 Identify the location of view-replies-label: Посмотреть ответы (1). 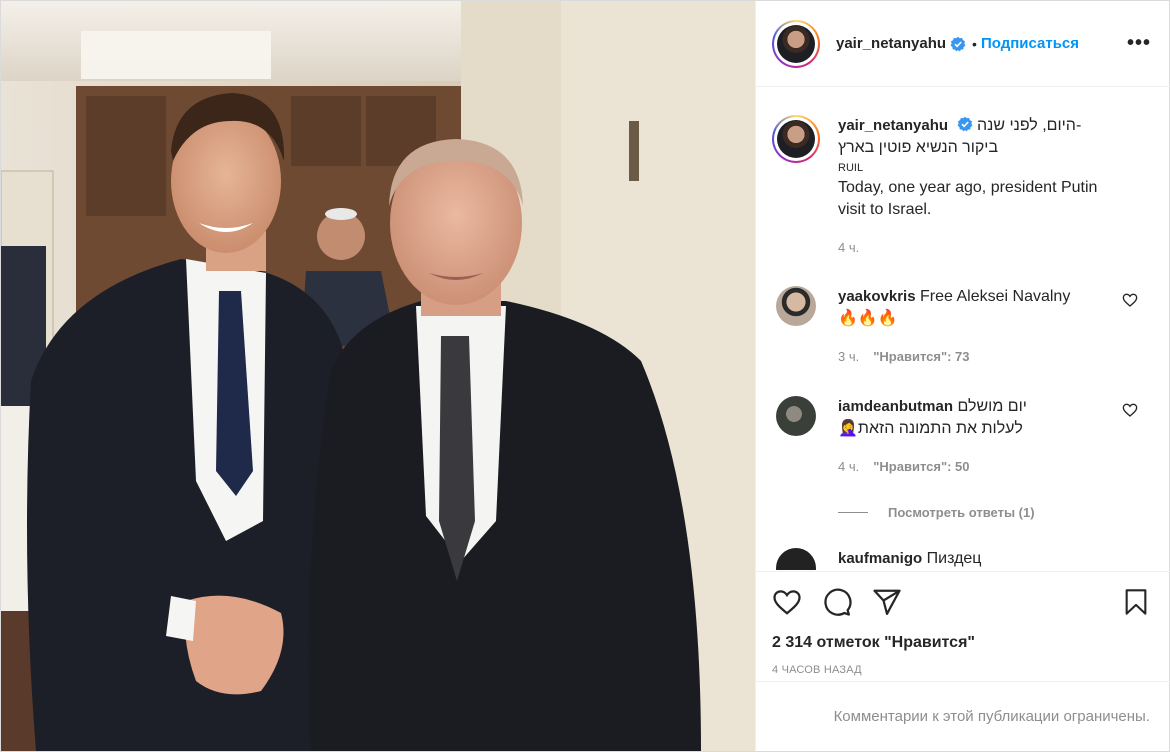
(961, 512).